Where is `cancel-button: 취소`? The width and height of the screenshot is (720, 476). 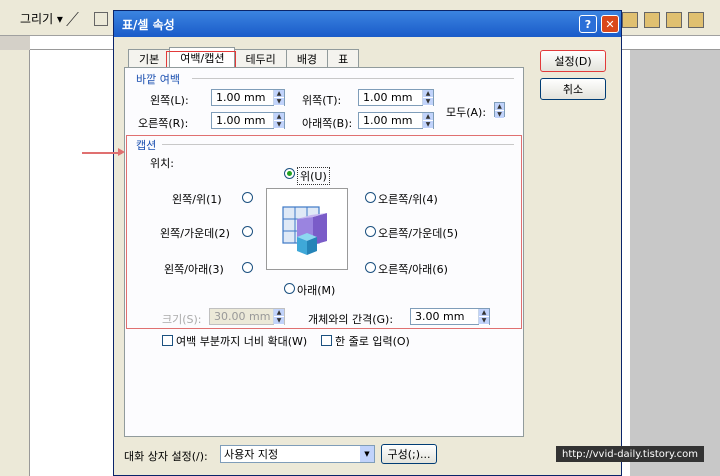
cancel-button: 취소 is located at coordinates (573, 89).